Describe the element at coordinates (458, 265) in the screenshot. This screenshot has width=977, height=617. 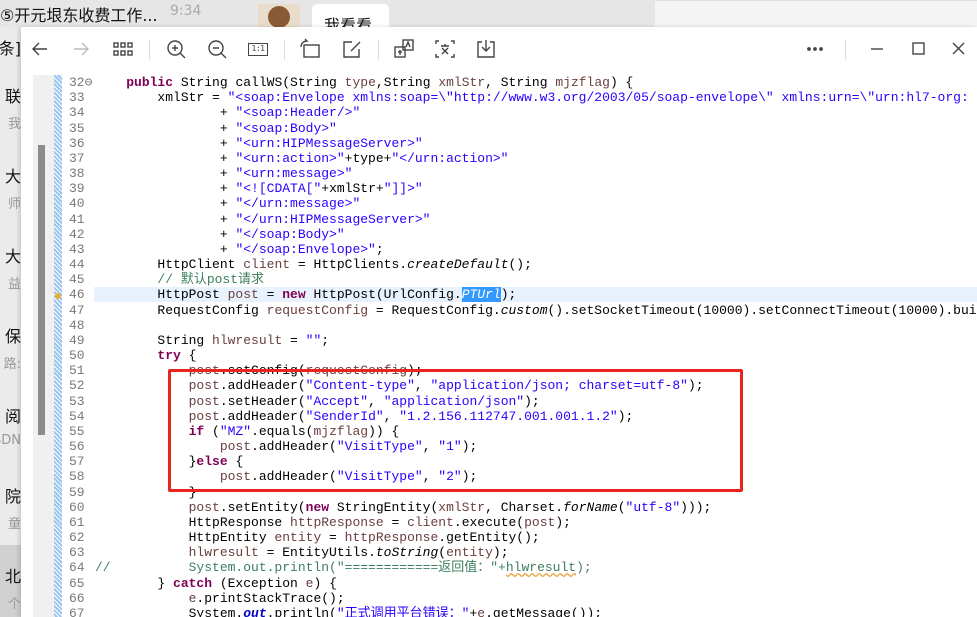
I see `code-token: createDefault` at that location.